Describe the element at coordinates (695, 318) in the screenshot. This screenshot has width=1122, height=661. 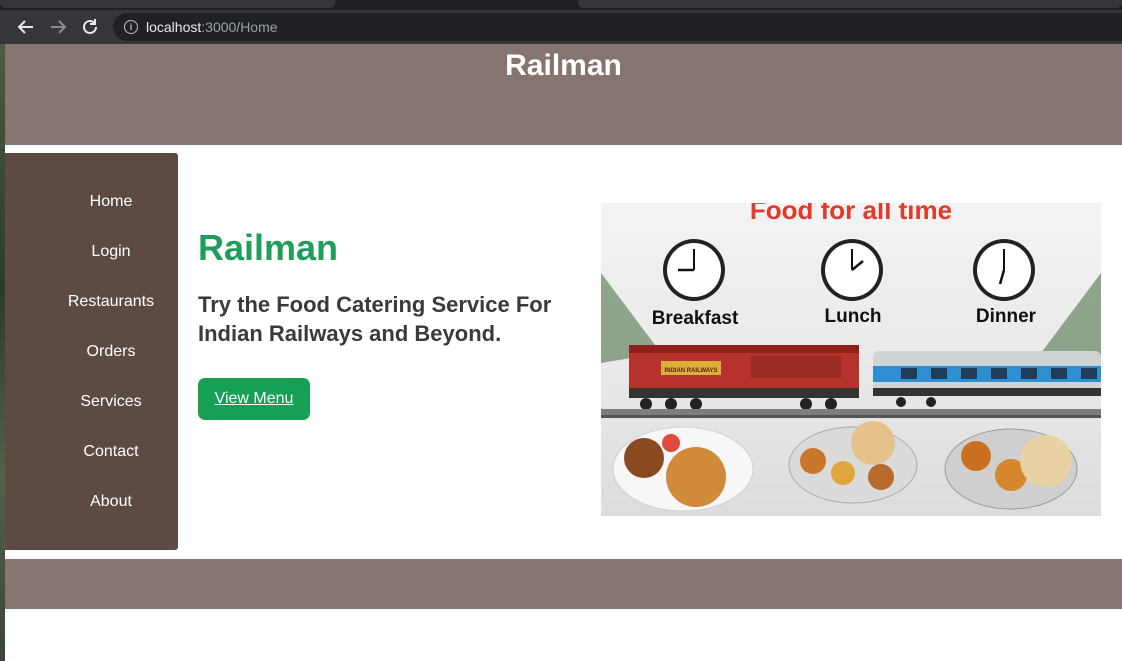
I see `meal-breakfast: Breakfast` at that location.